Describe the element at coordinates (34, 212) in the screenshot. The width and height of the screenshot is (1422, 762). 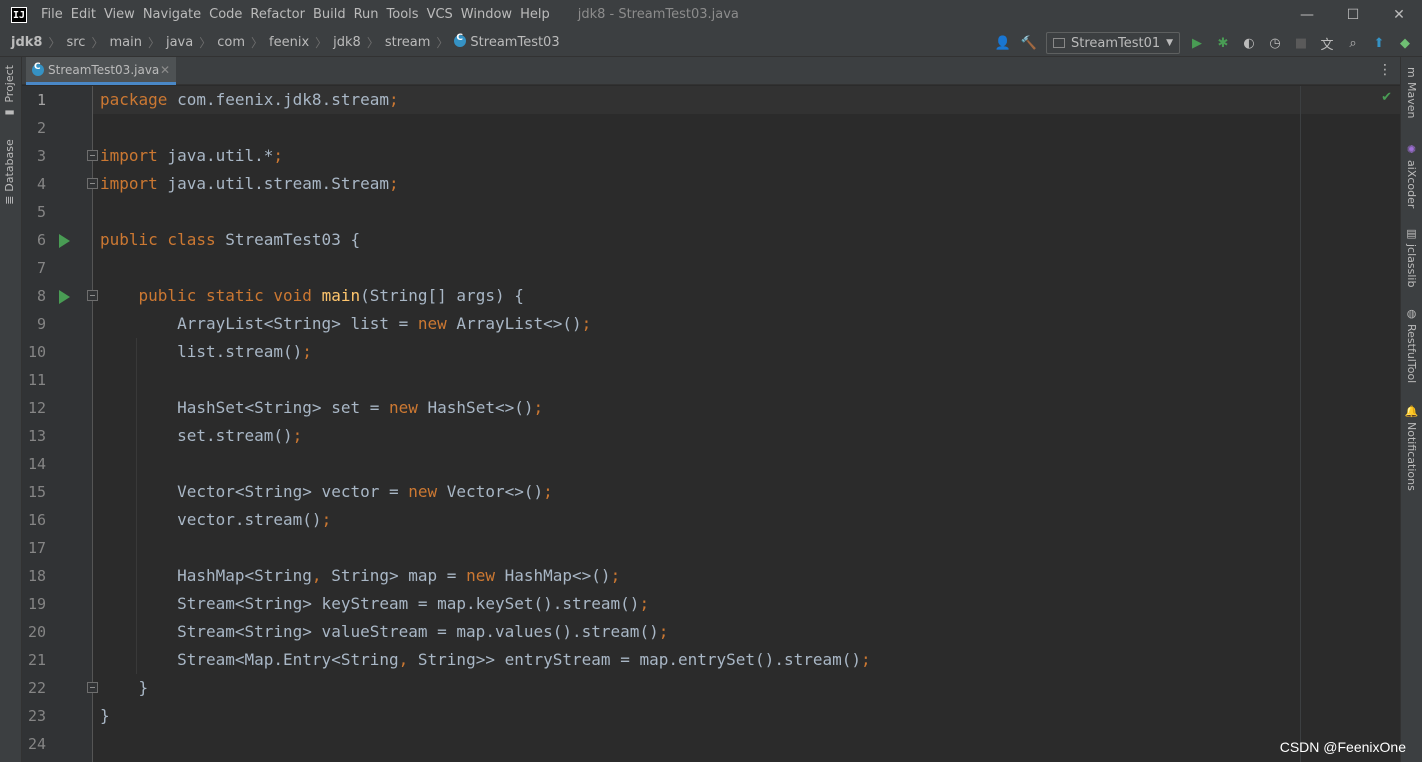
I see `line-number: 5` at that location.